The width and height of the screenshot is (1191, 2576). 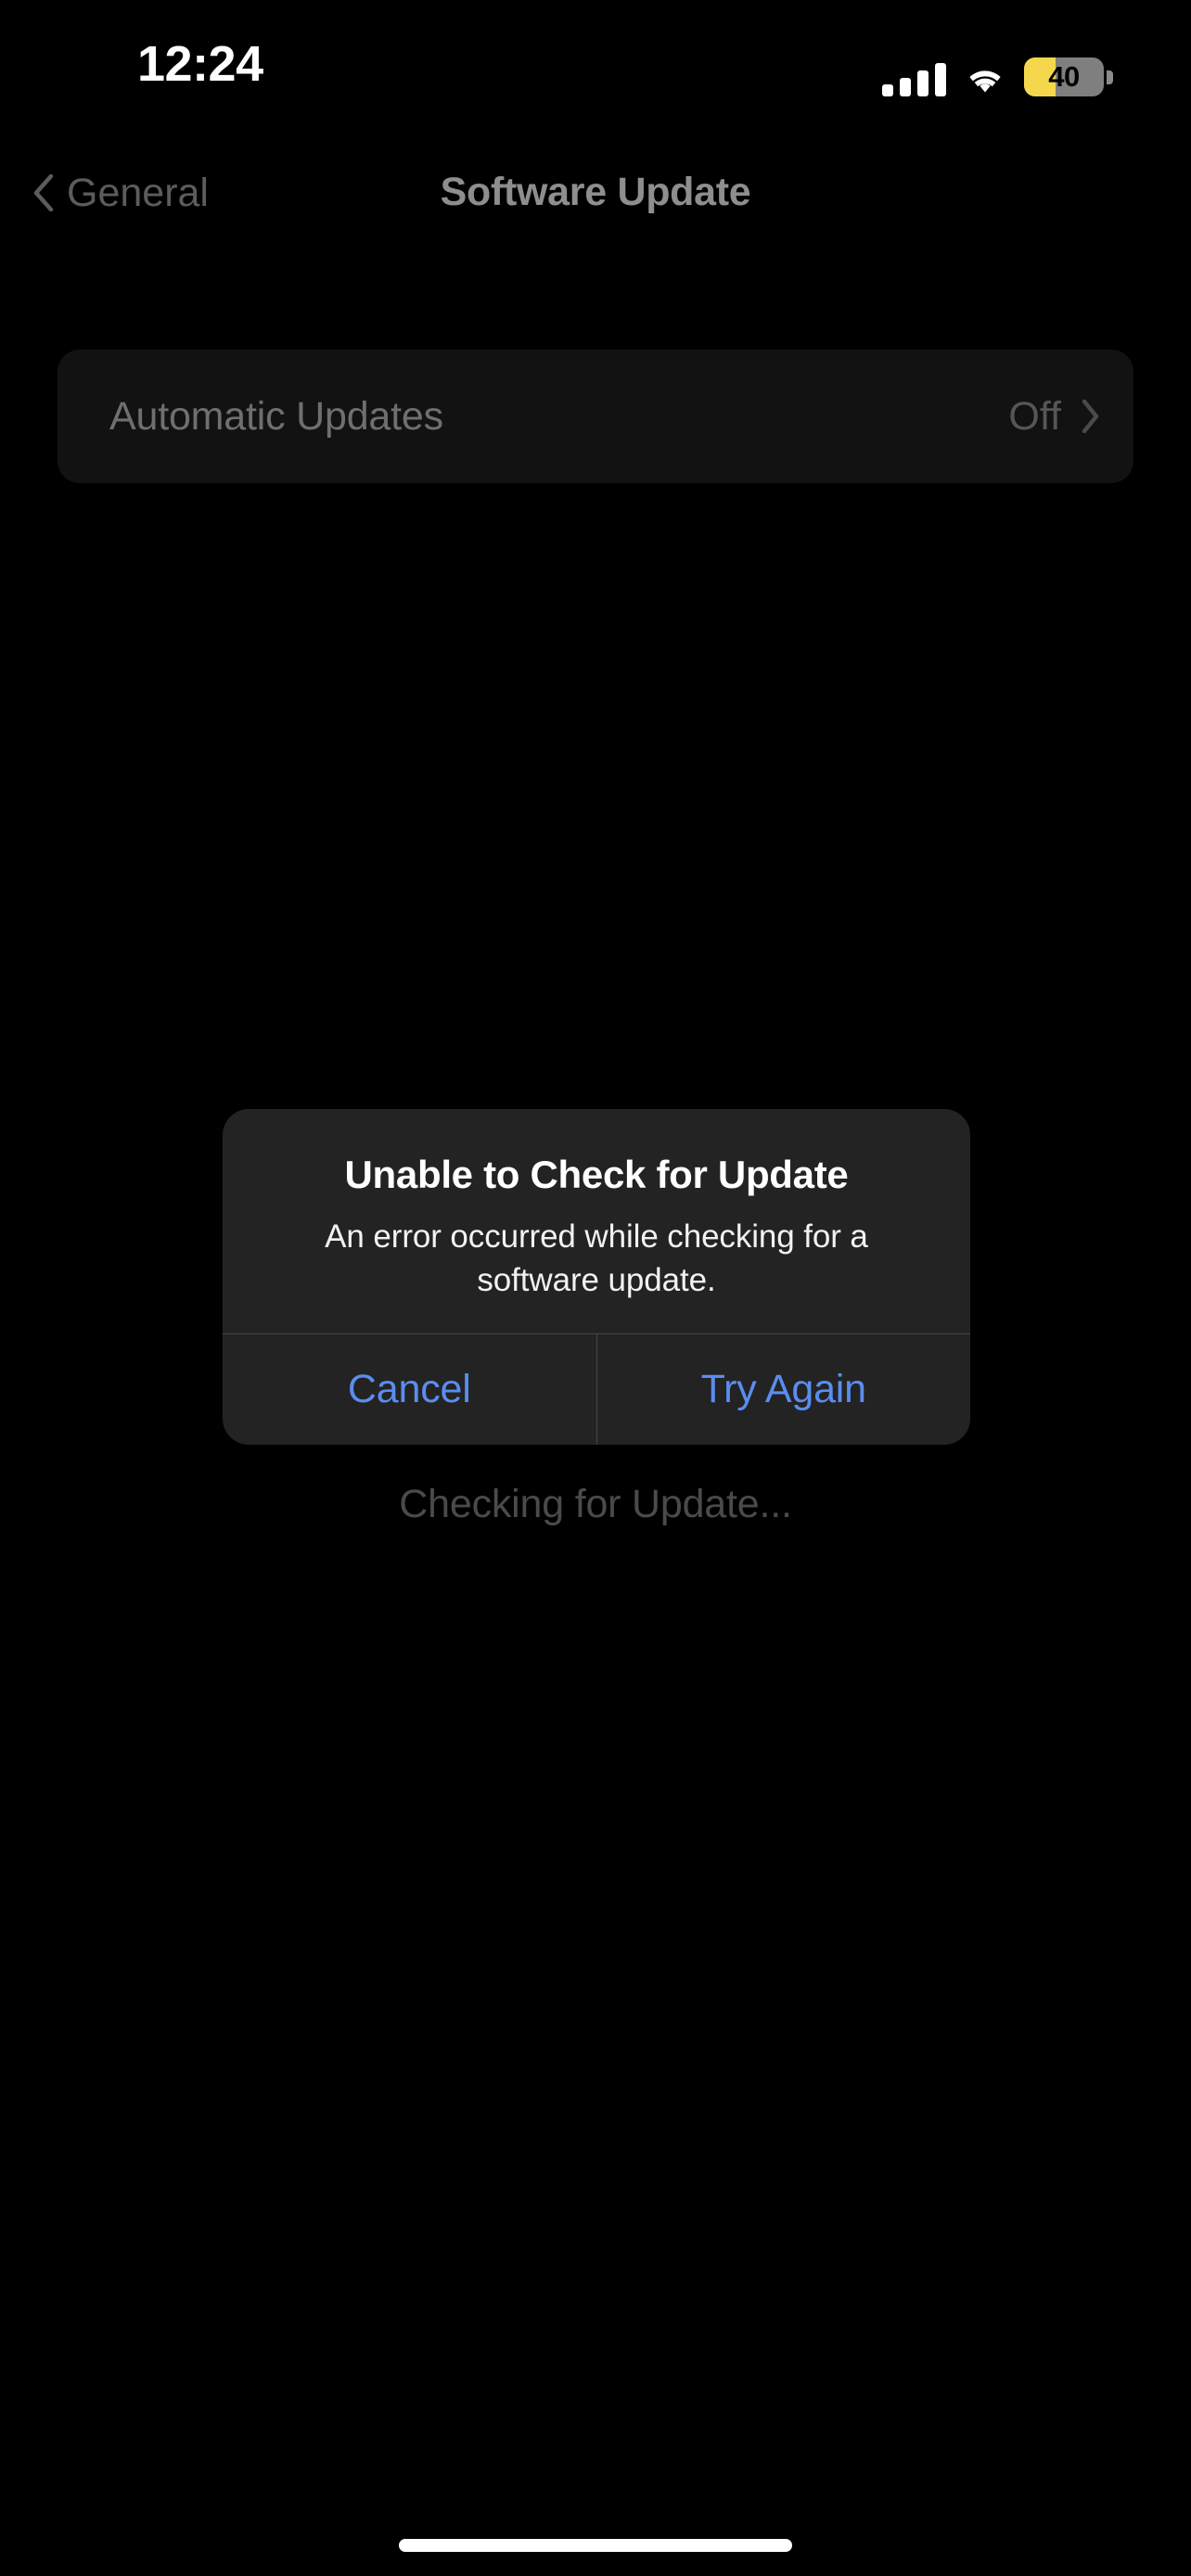 What do you see at coordinates (914, 79) in the screenshot?
I see `cellular-bars-icon` at bounding box center [914, 79].